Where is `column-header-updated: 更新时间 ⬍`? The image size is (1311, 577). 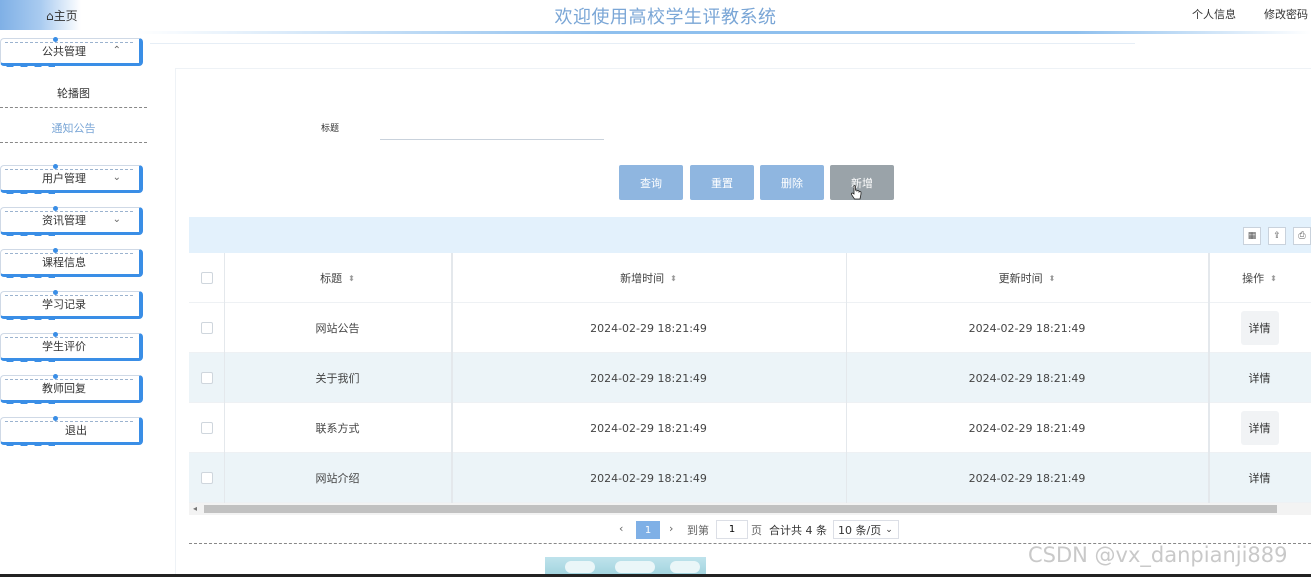
column-header-updated: 更新时间 ⬍ is located at coordinates (1027, 278).